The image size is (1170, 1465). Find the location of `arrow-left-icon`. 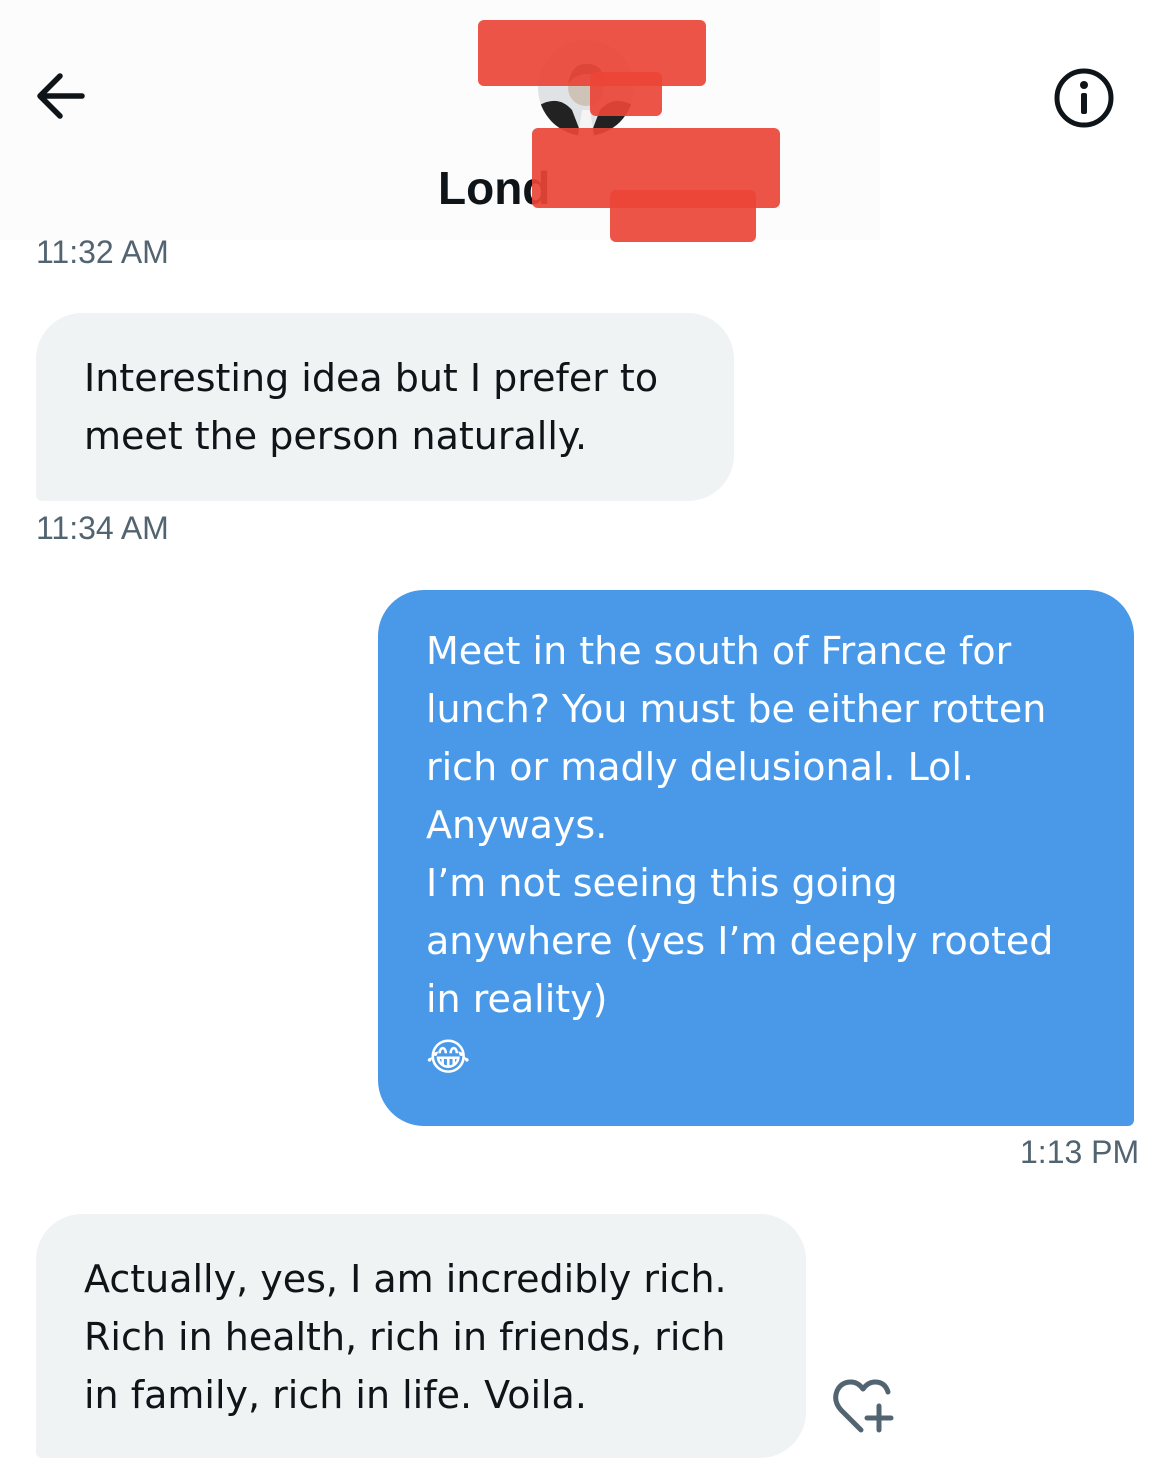

arrow-left-icon is located at coordinates (61, 96).